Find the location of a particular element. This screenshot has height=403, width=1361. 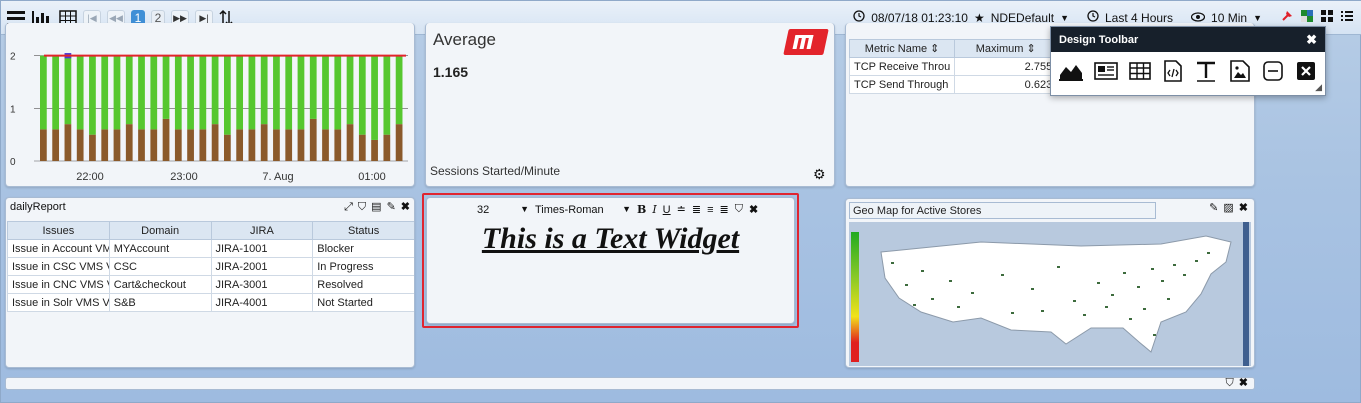

underline-button: U is located at coordinates (667, 210).